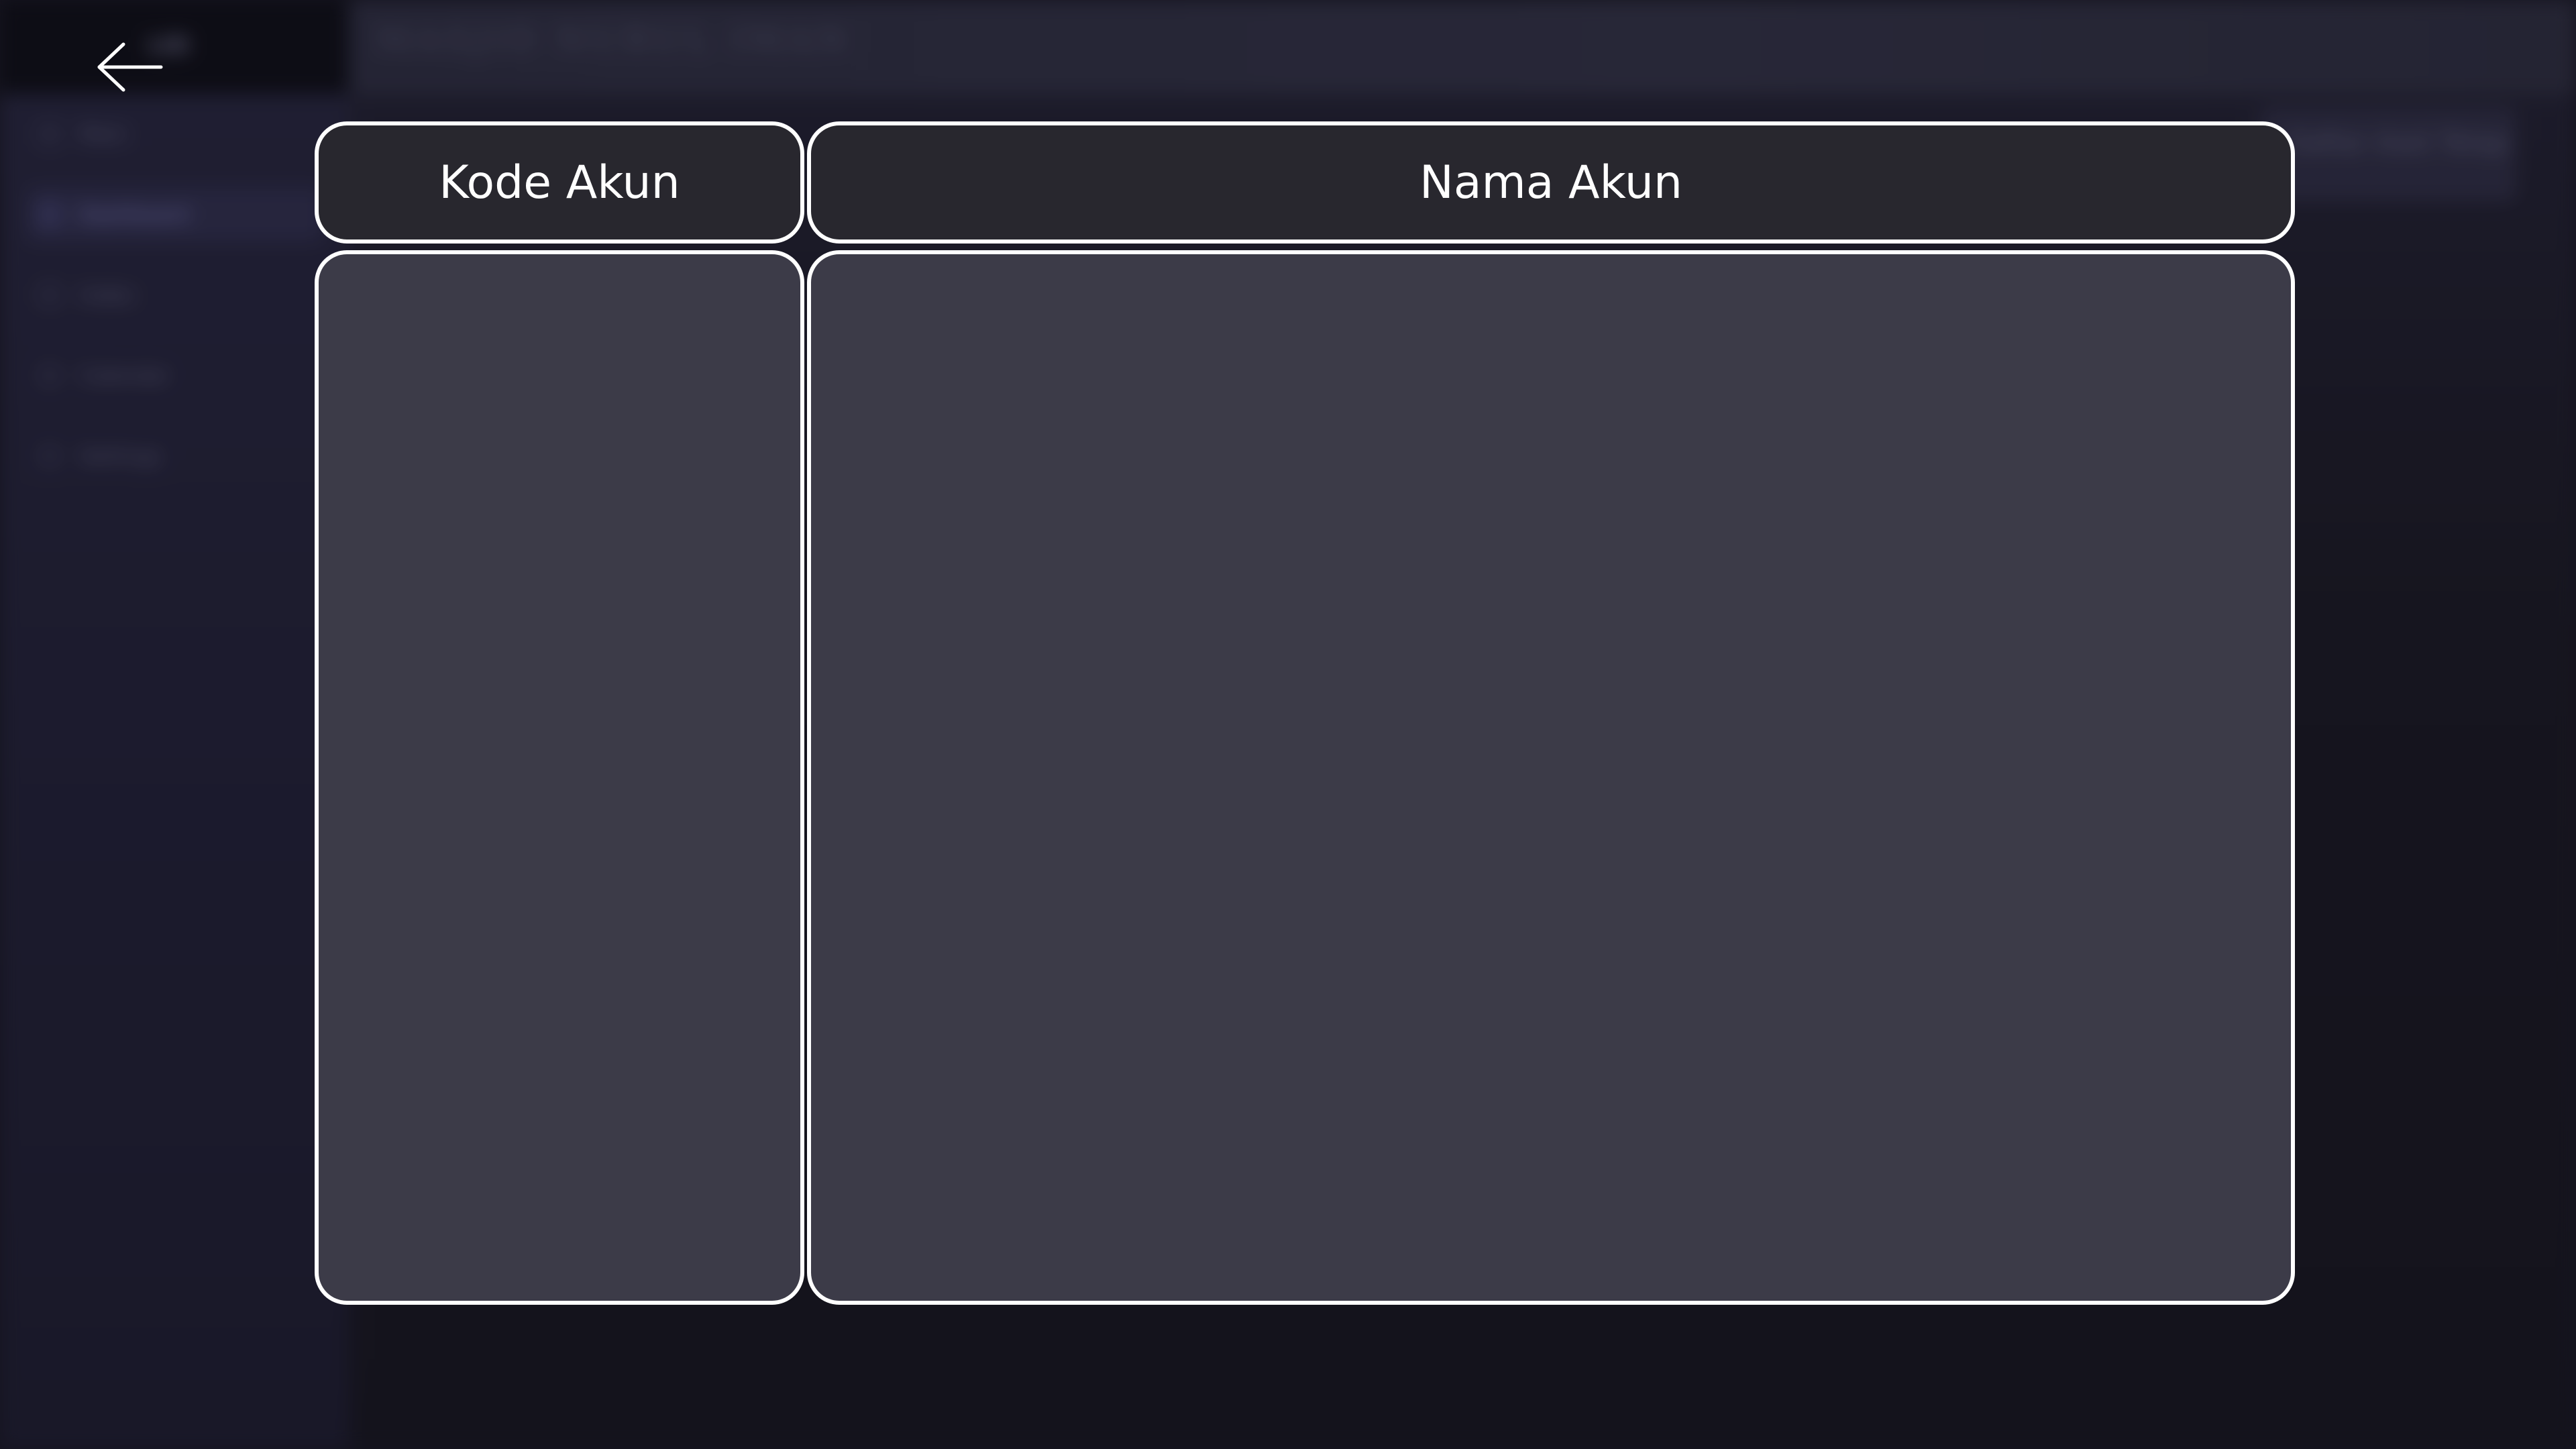 The height and width of the screenshot is (1449, 2576). I want to click on background-nav: Main Dashboard Index Calendar Settings, so click(174, 308).